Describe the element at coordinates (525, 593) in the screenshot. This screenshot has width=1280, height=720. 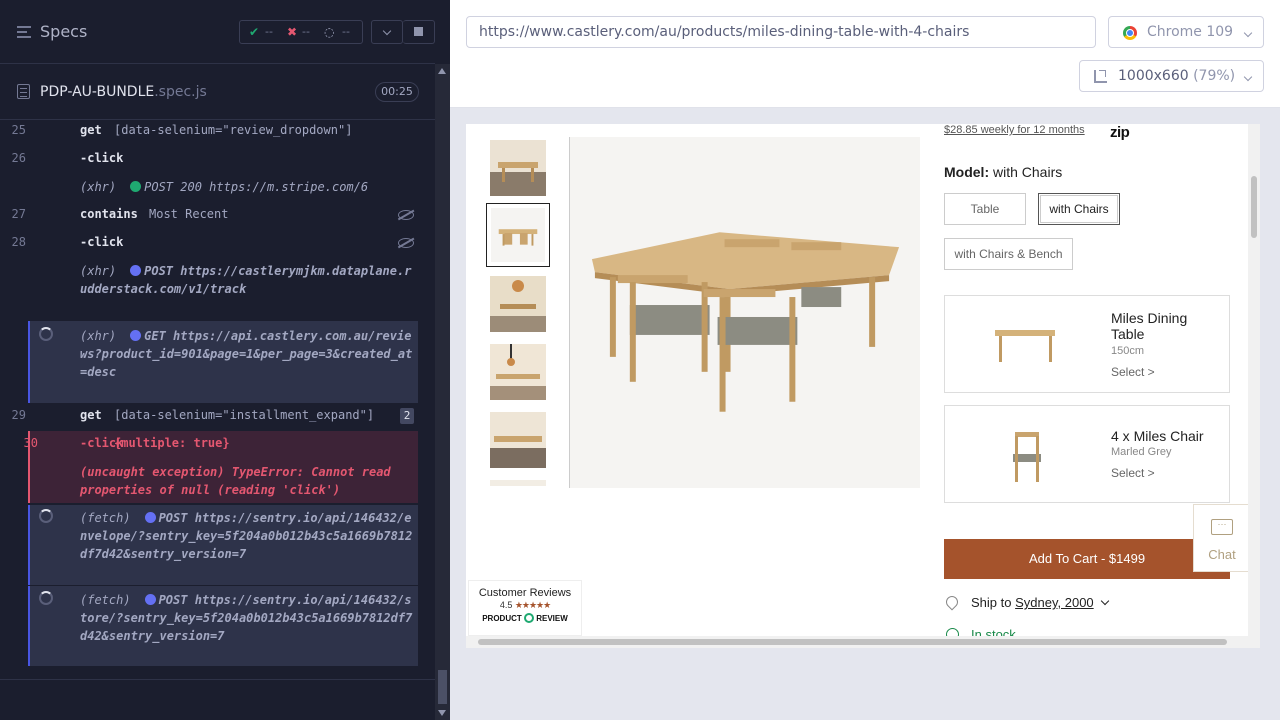
I see `reviews-title: Customer Reviews` at that location.